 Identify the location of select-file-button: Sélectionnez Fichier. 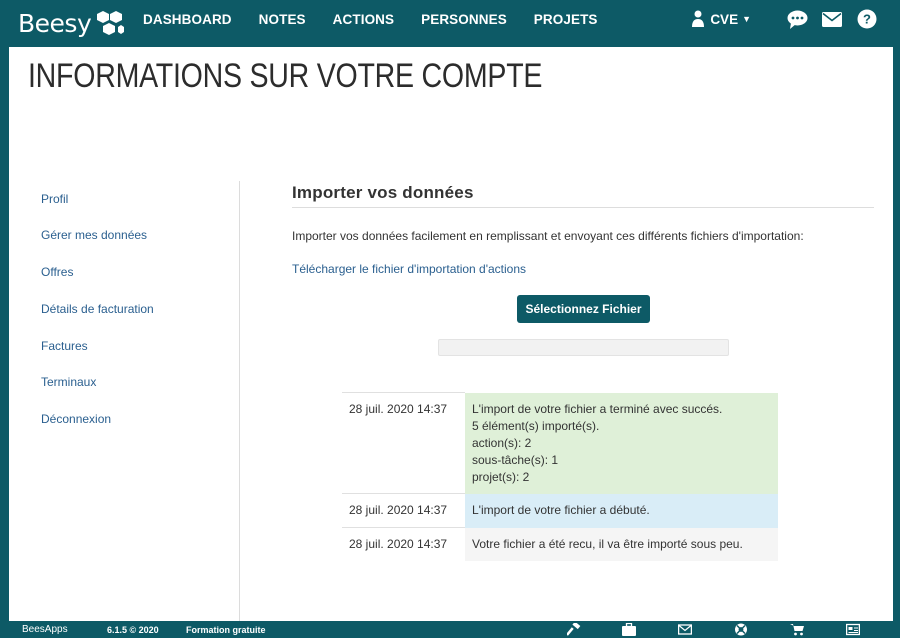
(583, 309).